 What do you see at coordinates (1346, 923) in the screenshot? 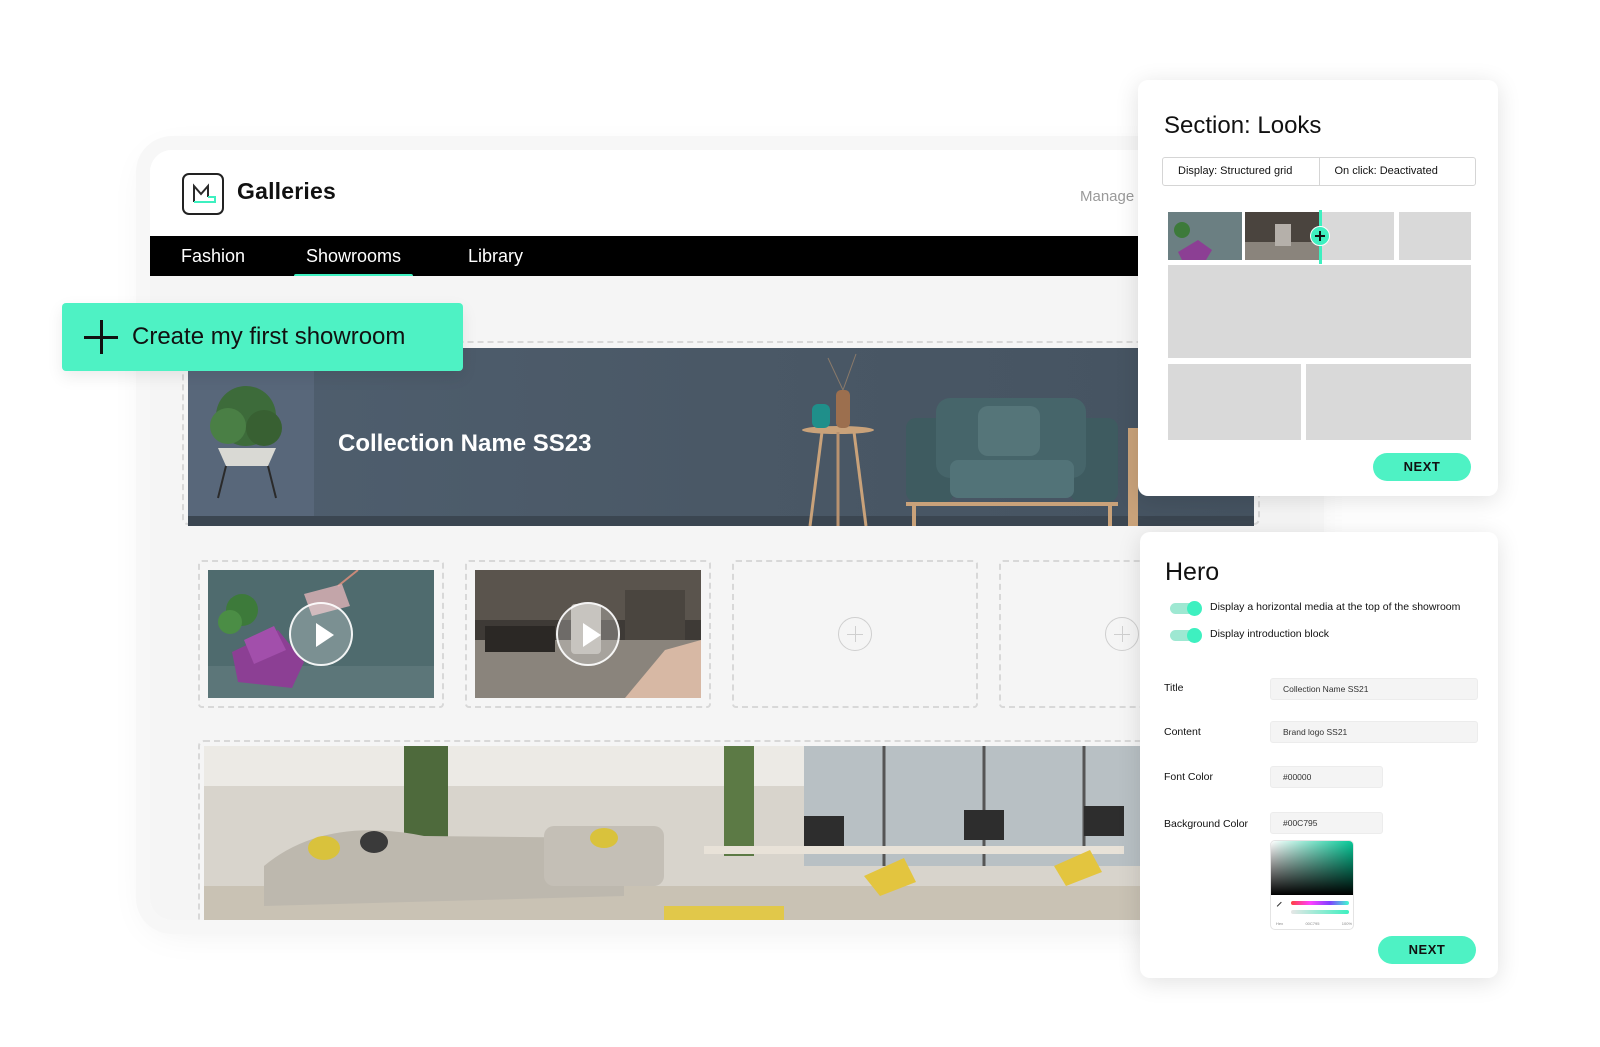
I see `readout-alpha: 100%` at bounding box center [1346, 923].